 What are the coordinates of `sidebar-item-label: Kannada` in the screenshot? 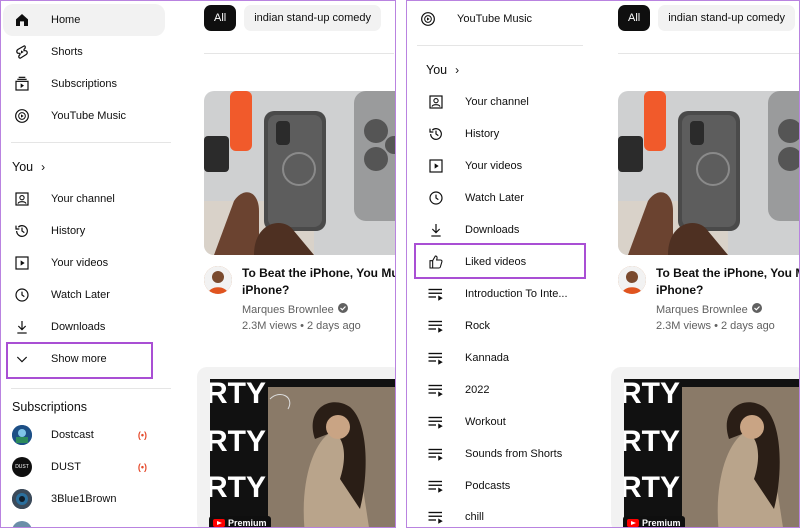 It's located at (487, 358).